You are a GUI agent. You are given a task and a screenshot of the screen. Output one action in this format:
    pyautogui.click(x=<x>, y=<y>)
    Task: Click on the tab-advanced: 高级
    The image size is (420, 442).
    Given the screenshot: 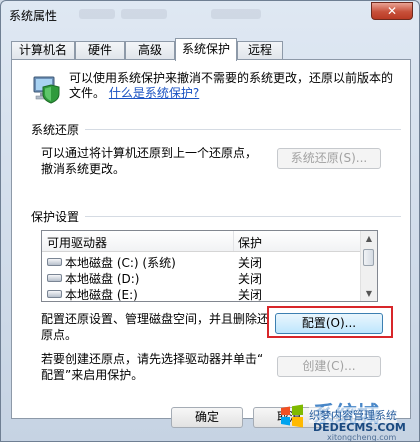 What is the action you would take?
    pyautogui.click(x=150, y=50)
    